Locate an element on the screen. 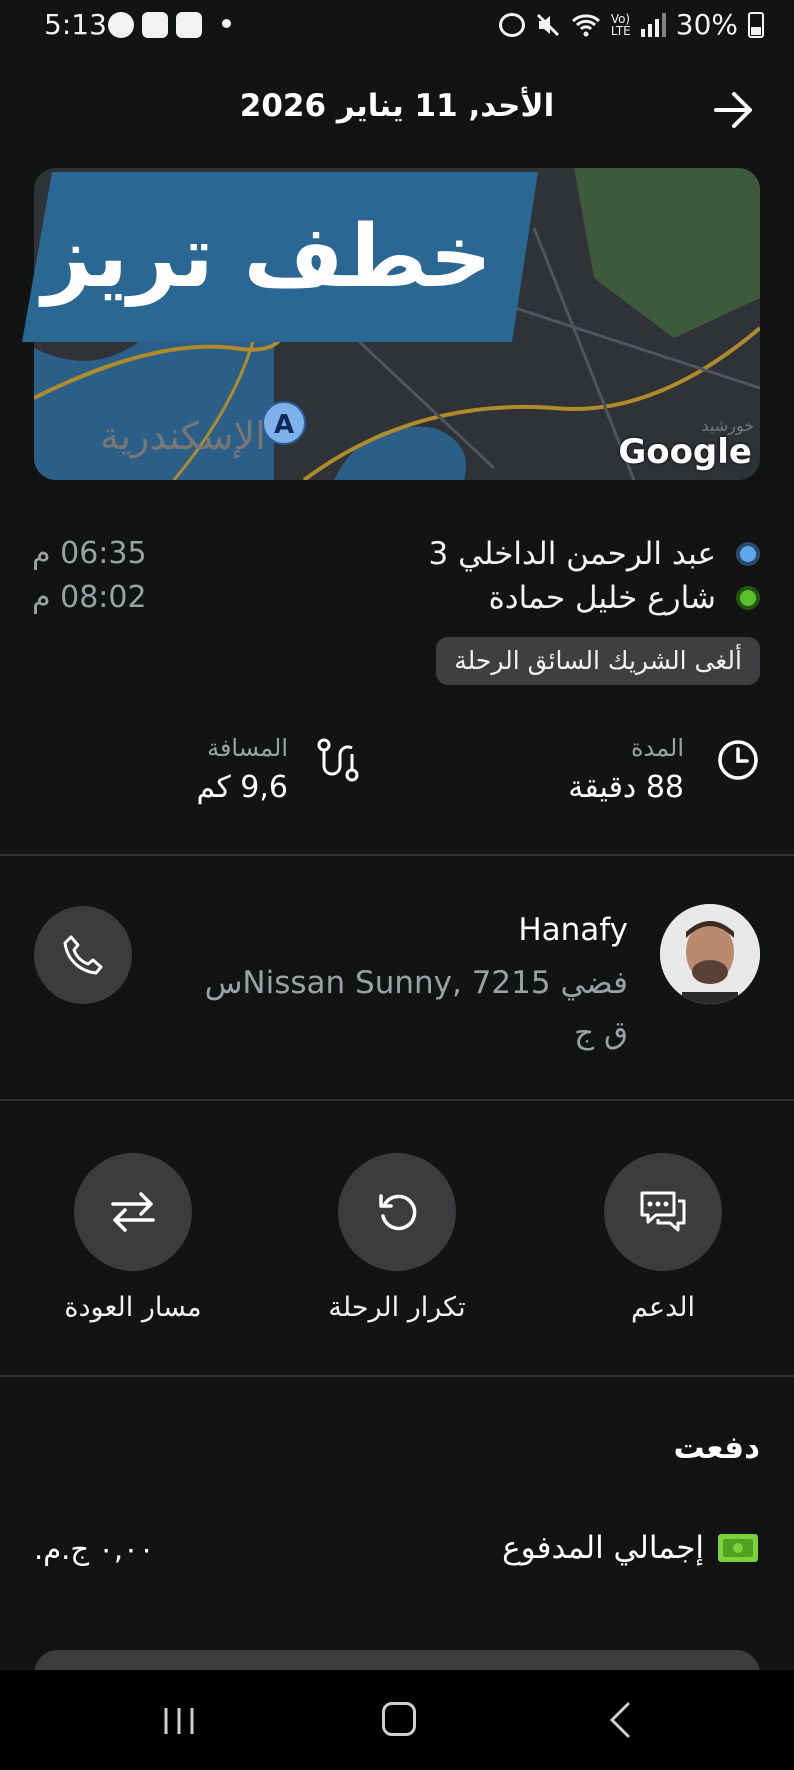 The width and height of the screenshot is (794, 1770). car-plate: ق ج is located at coordinates (601, 1033).